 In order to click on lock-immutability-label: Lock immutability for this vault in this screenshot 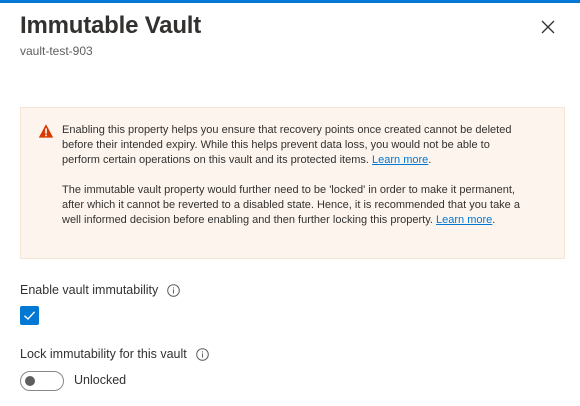, I will do `click(114, 354)`.